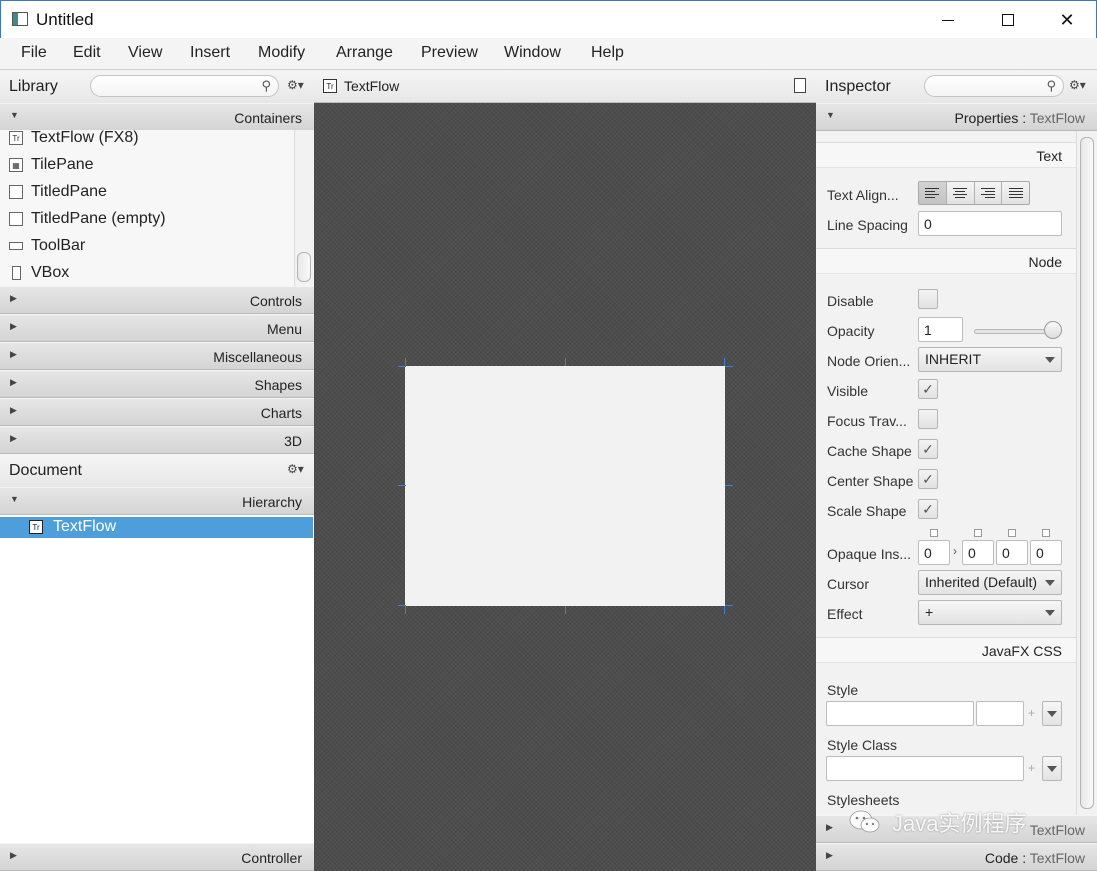  What do you see at coordinates (157, 440) in the screenshot?
I see `accordion-3d: ▶ 3D` at bounding box center [157, 440].